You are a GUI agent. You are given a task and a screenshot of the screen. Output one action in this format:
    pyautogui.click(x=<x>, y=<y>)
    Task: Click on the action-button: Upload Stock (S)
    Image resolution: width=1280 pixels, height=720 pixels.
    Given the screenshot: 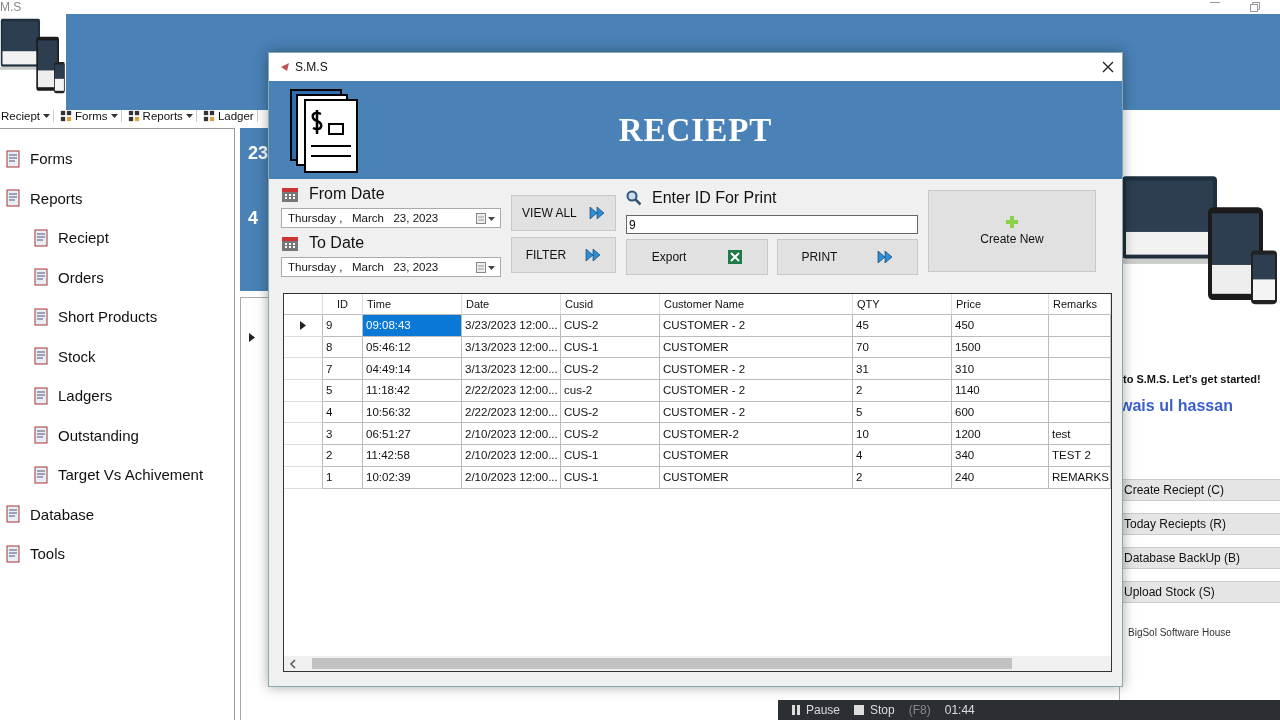 What is the action you would take?
    pyautogui.click(x=1200, y=592)
    